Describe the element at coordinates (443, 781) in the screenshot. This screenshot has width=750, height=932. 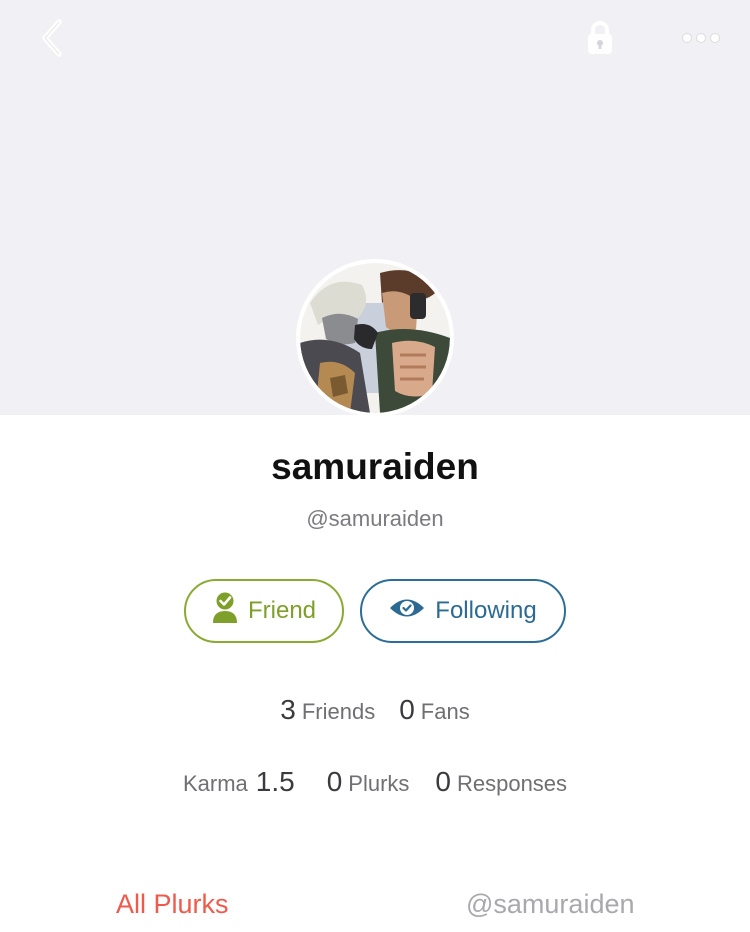
I see `responses-count: 0` at that location.